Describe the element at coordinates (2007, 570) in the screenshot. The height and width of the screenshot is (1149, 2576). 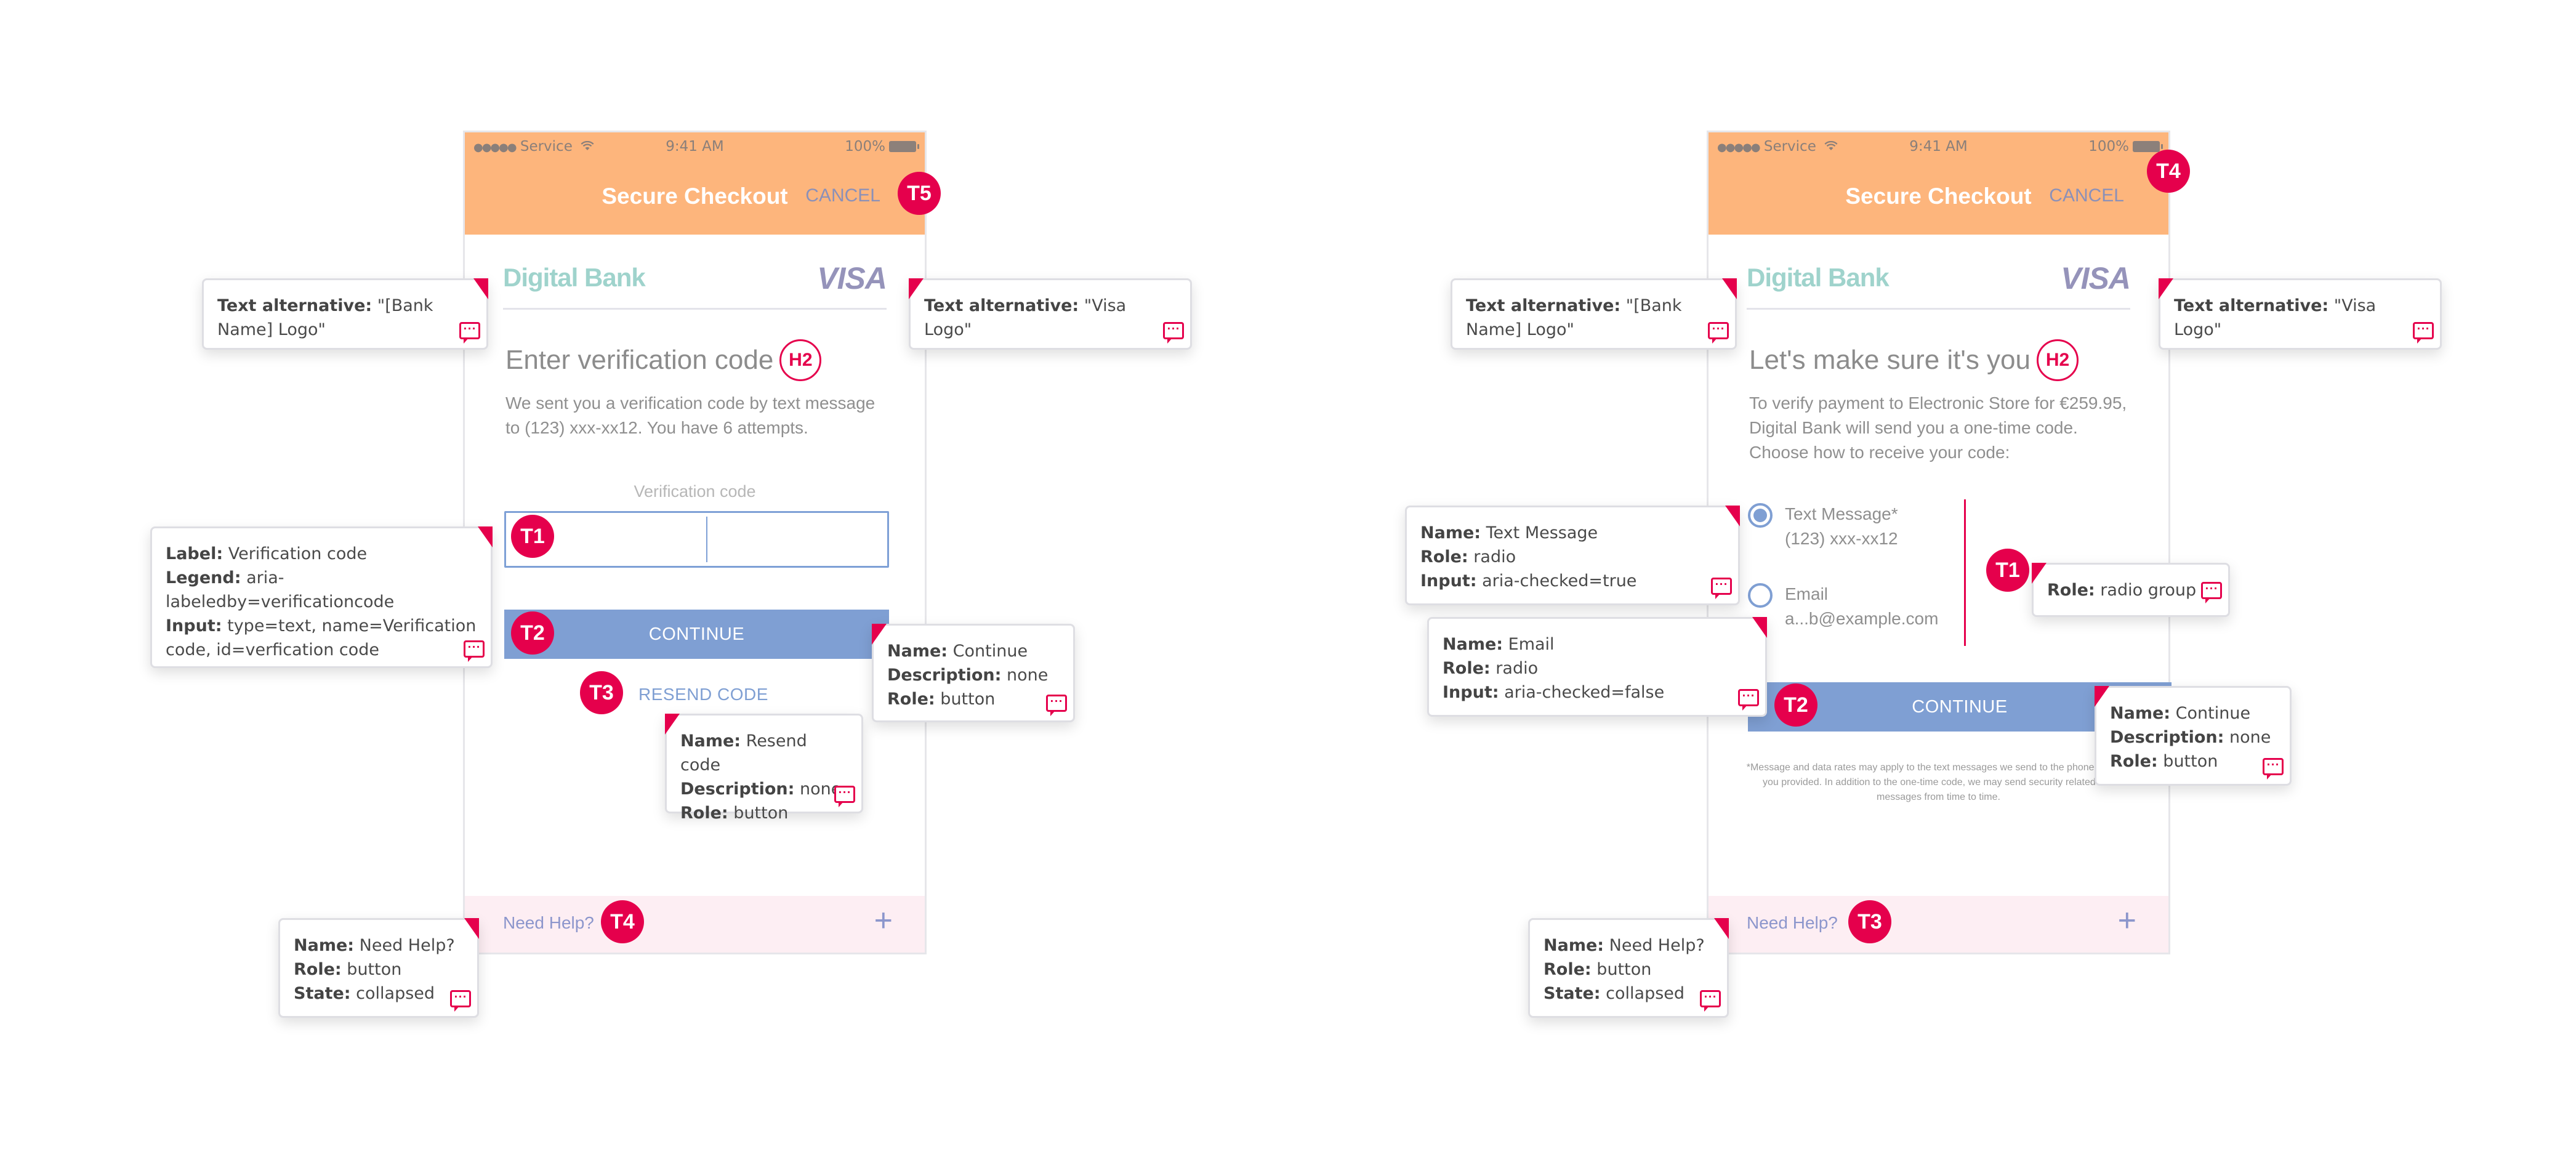
I see `annotation-tag-radio-group: T1` at that location.